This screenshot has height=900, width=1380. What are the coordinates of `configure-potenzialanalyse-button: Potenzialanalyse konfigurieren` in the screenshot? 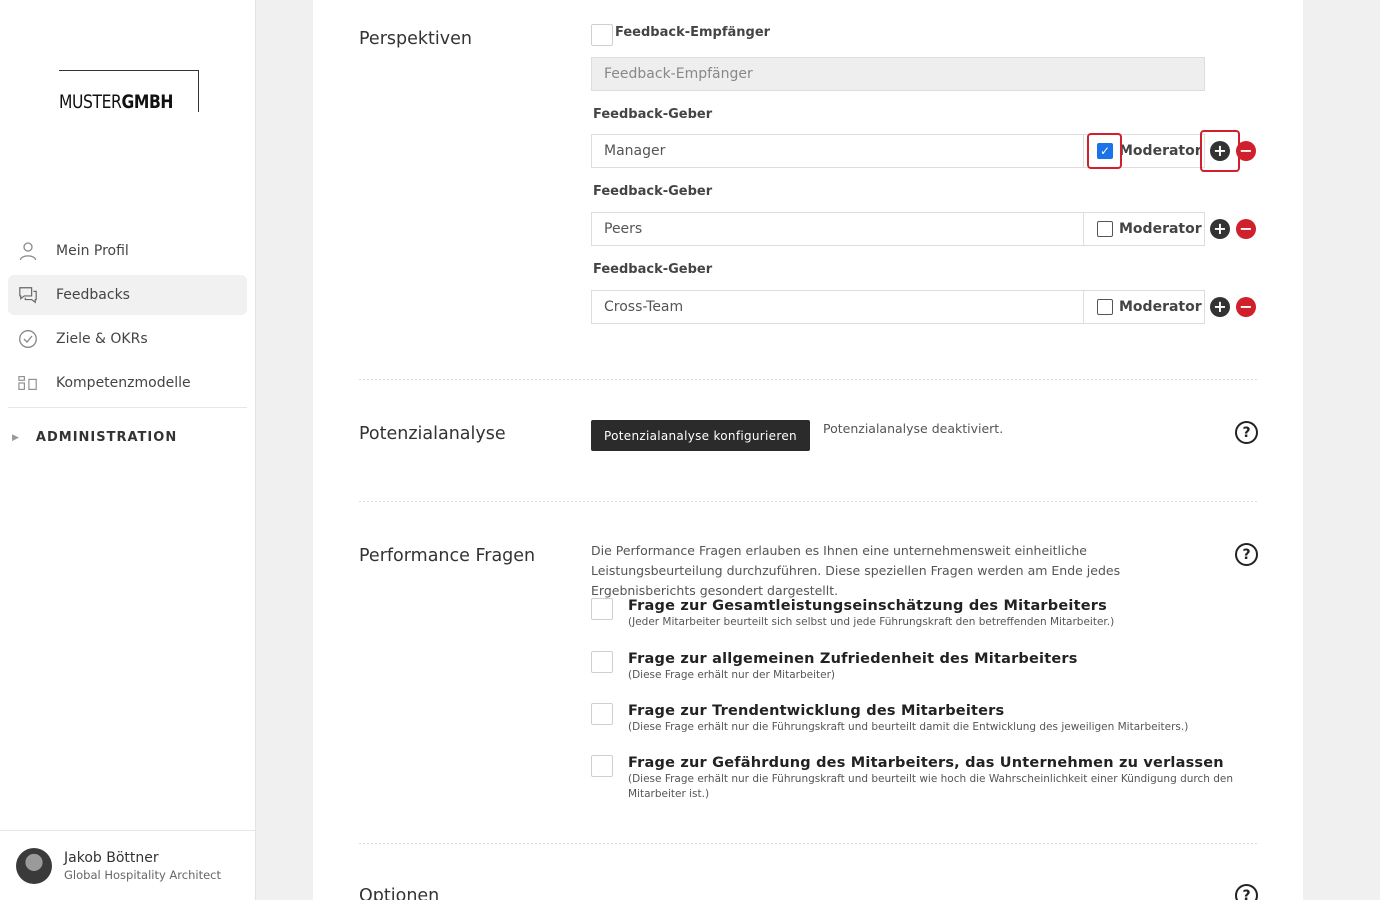 It's located at (700, 435).